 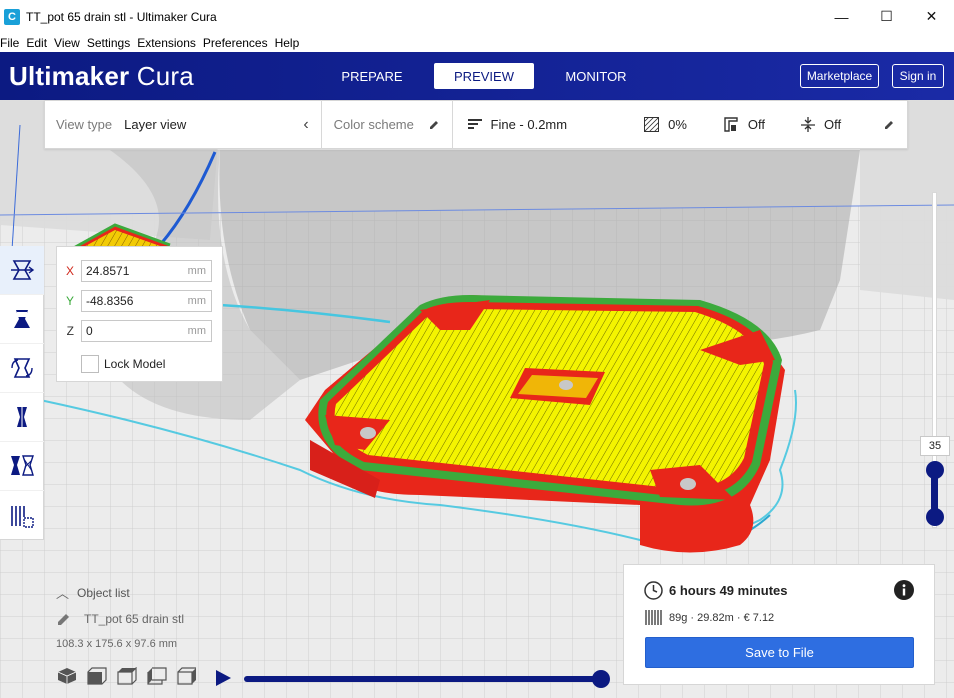 I want to click on play-icon, so click(x=223, y=678).